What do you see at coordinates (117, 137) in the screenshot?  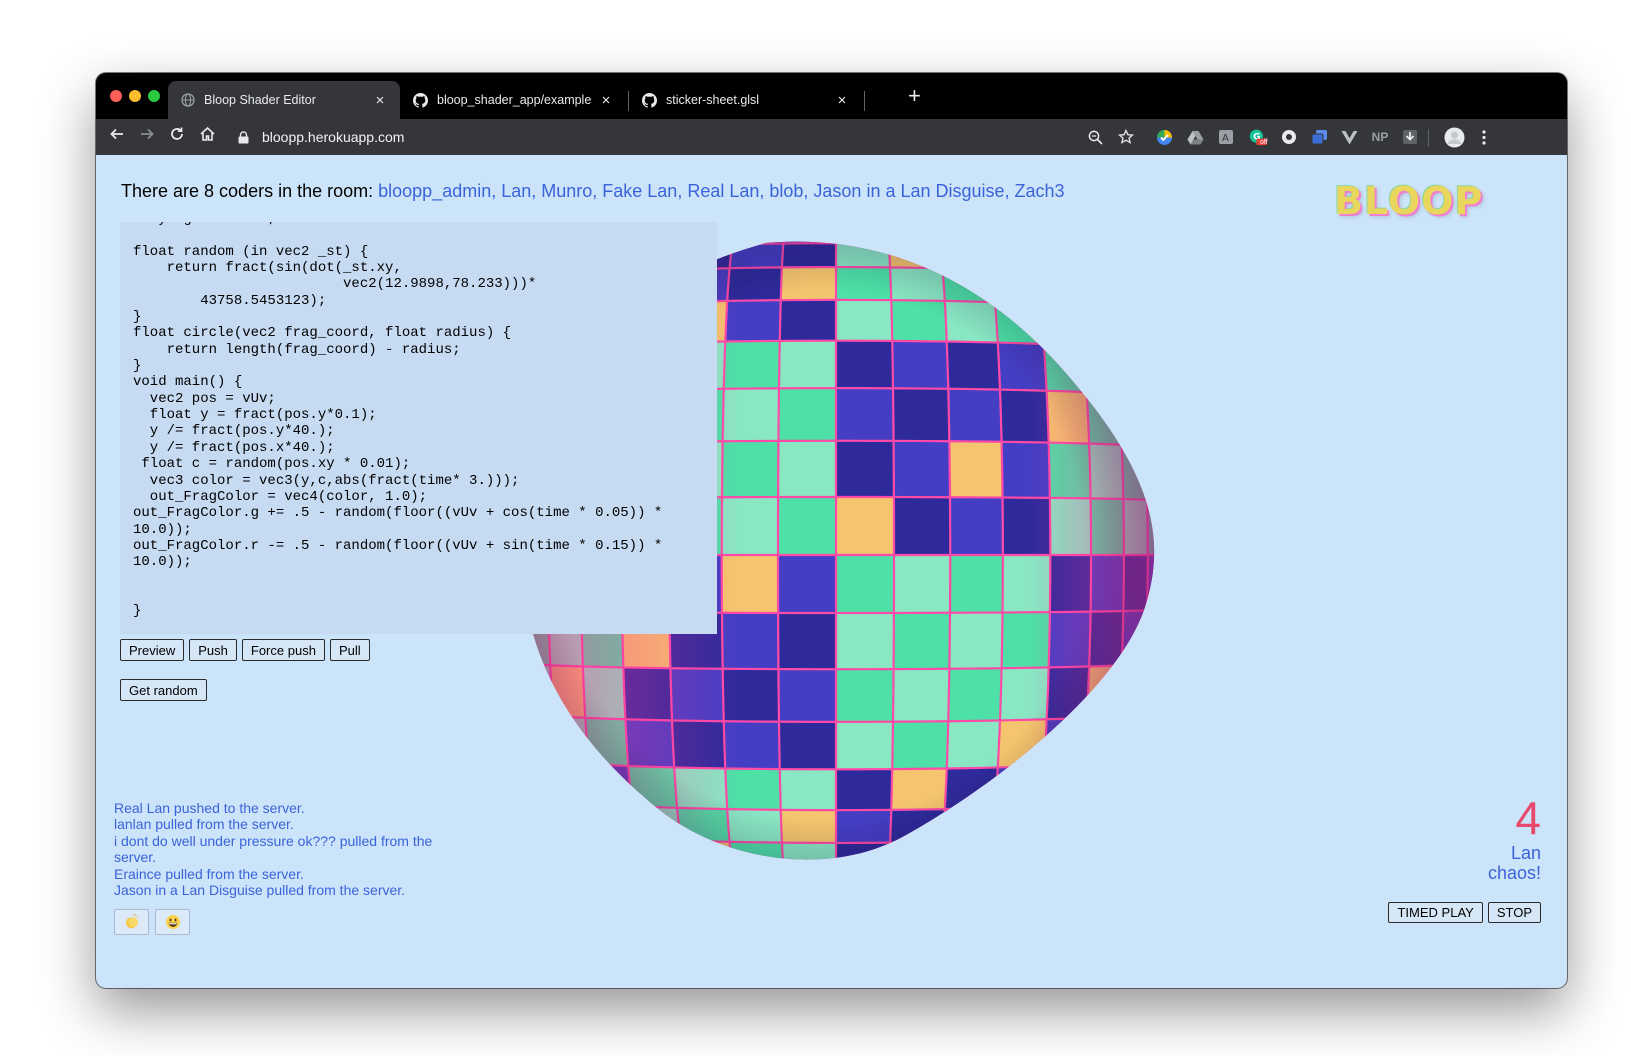 I see `back-button` at bounding box center [117, 137].